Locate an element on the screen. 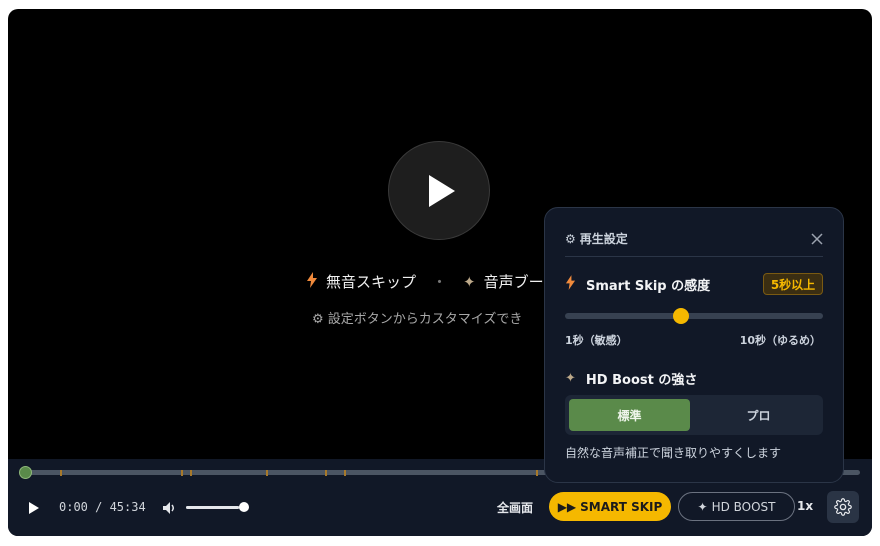 The image size is (880, 546). hd-boost-section-title: ✦ HD Boost の強さ is located at coordinates (631, 378).